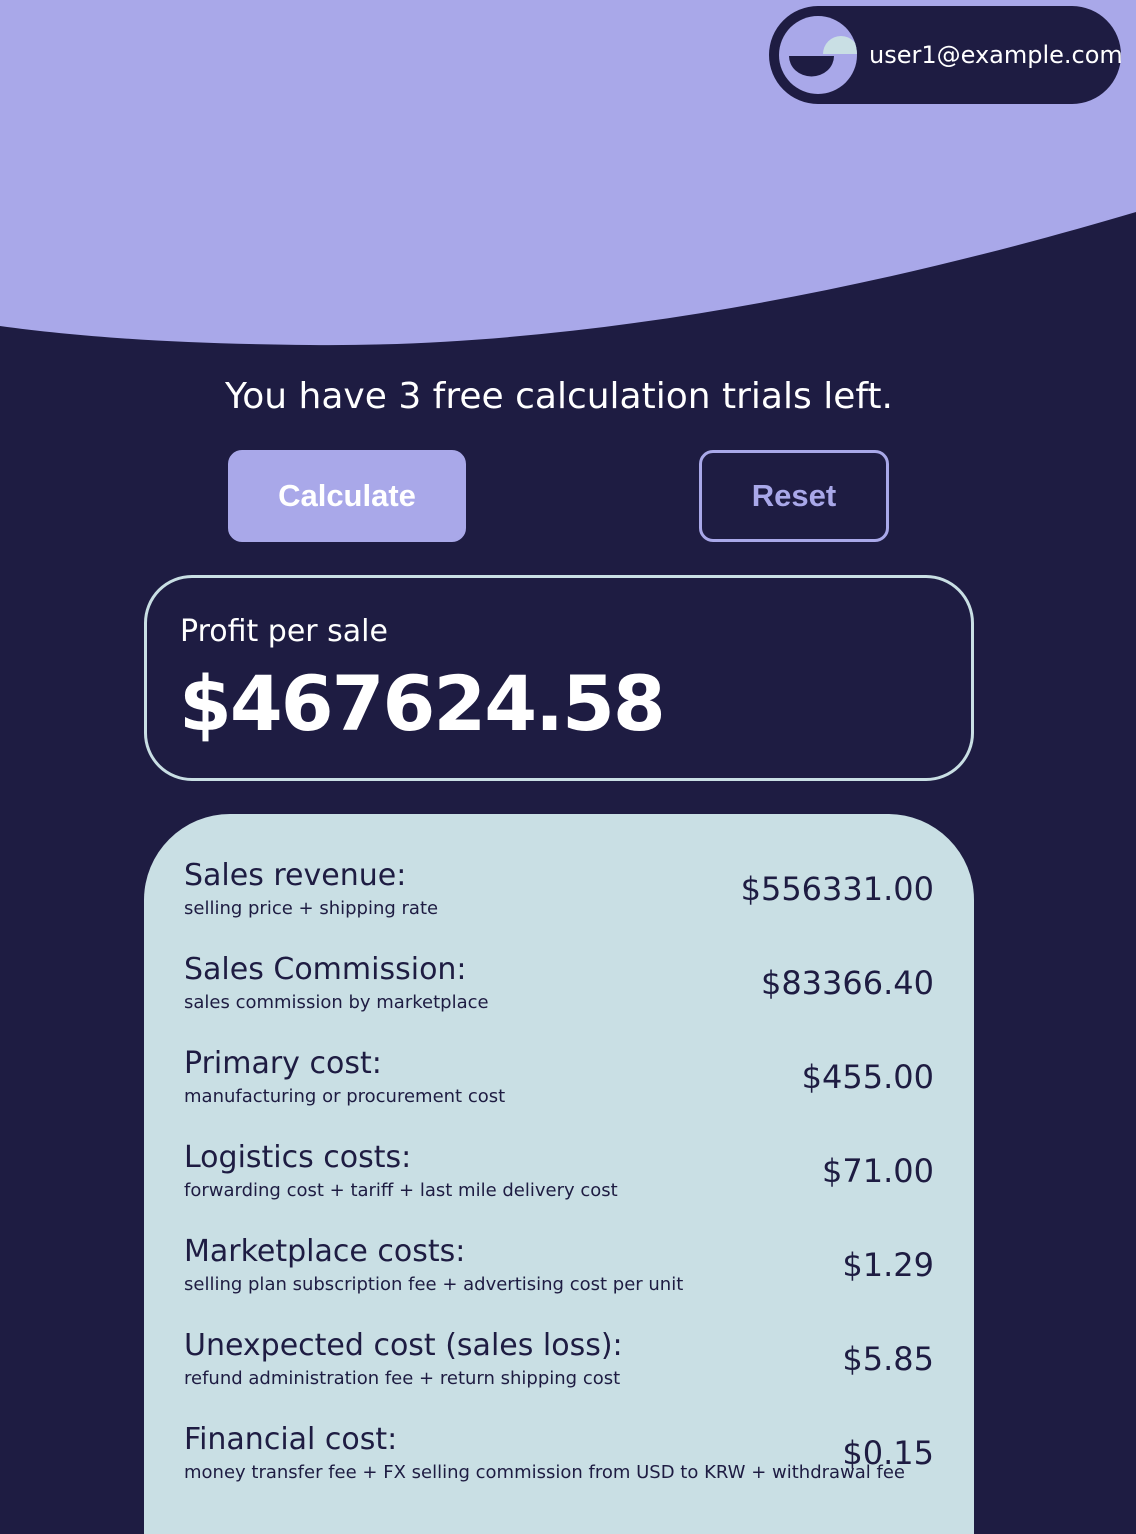  I want to click on reset-button: Reset, so click(794, 496).